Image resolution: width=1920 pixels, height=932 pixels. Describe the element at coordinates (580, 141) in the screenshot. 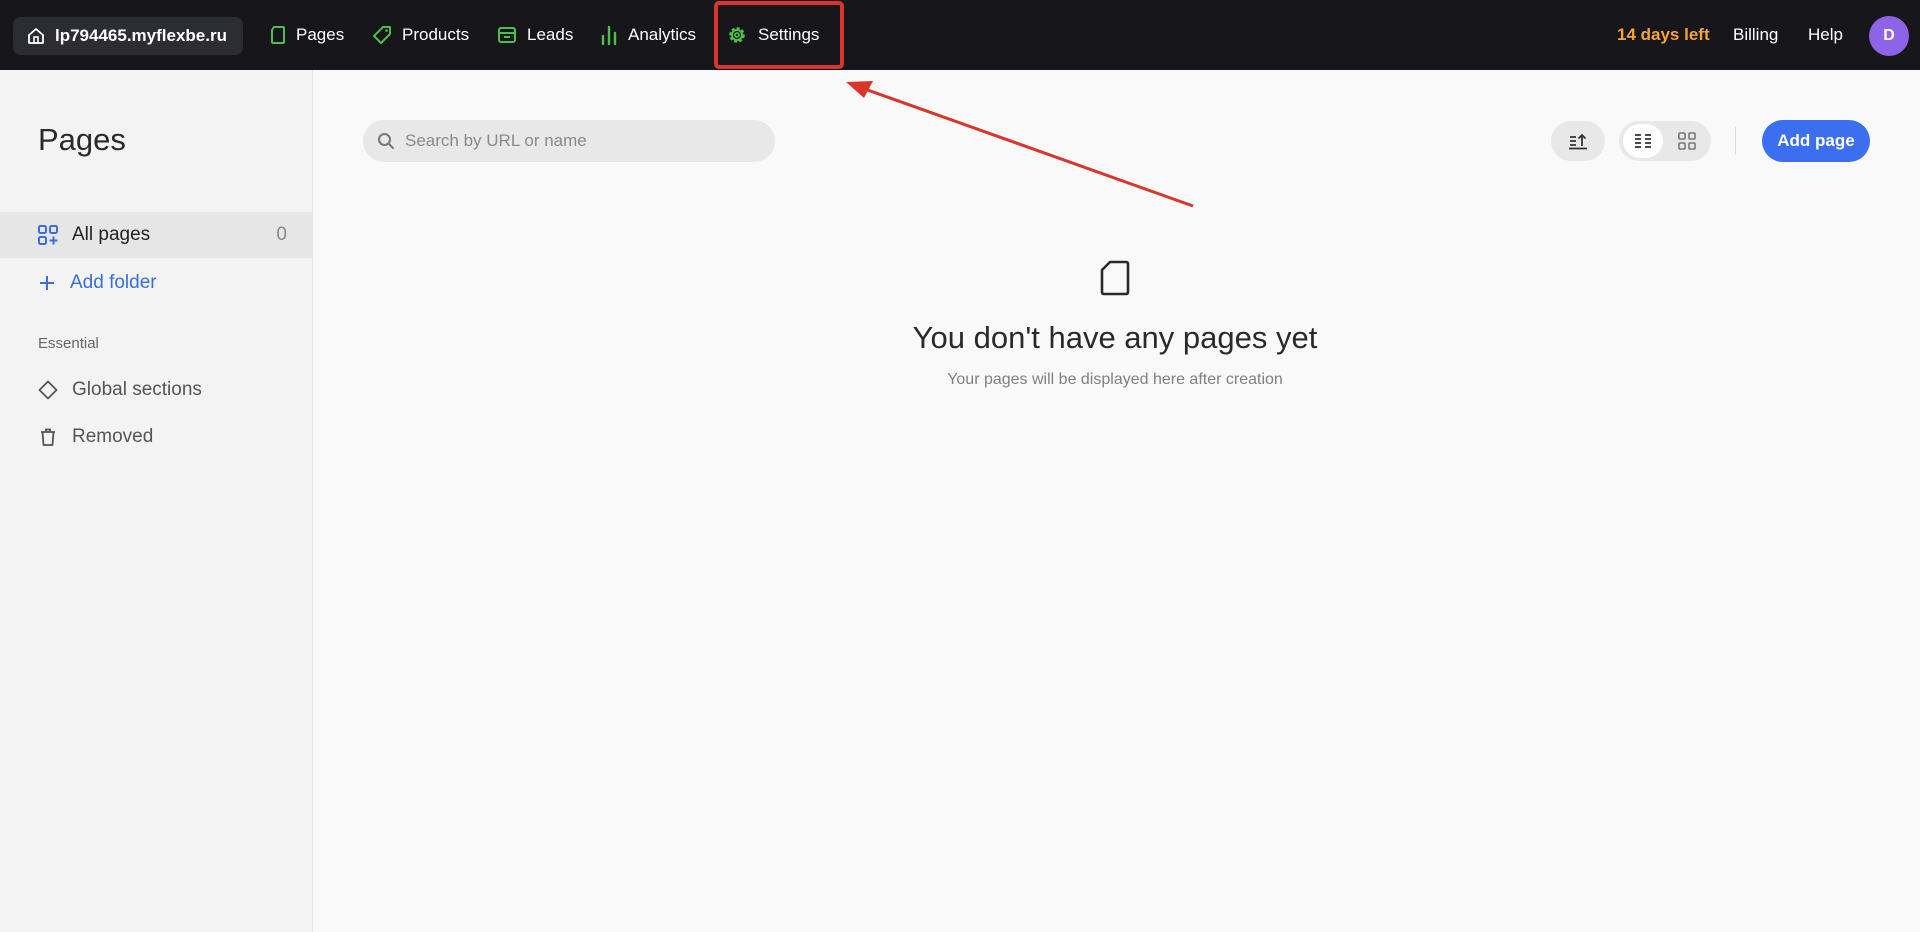

I see `search-input` at that location.